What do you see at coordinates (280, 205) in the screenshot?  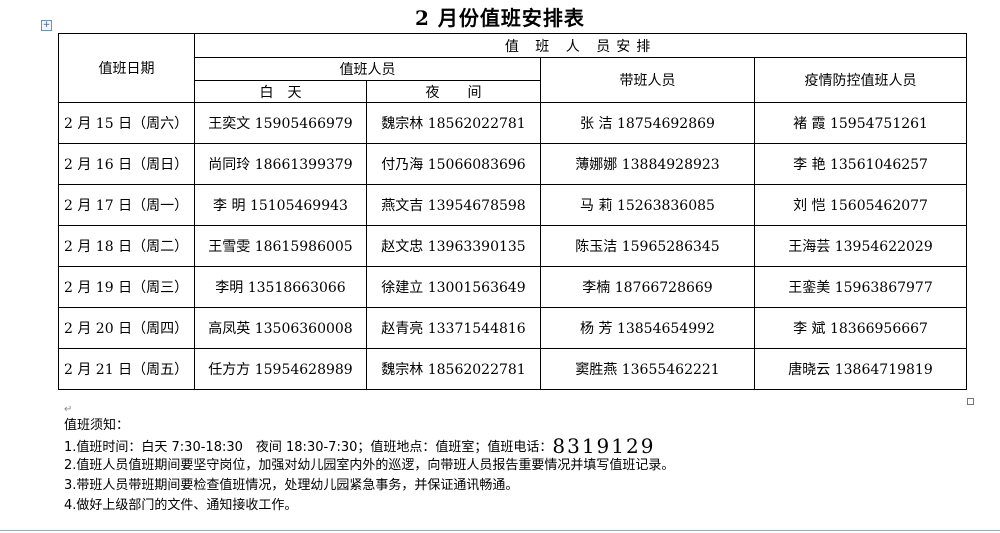 I see `day-cell: 李 明 15105469943` at bounding box center [280, 205].